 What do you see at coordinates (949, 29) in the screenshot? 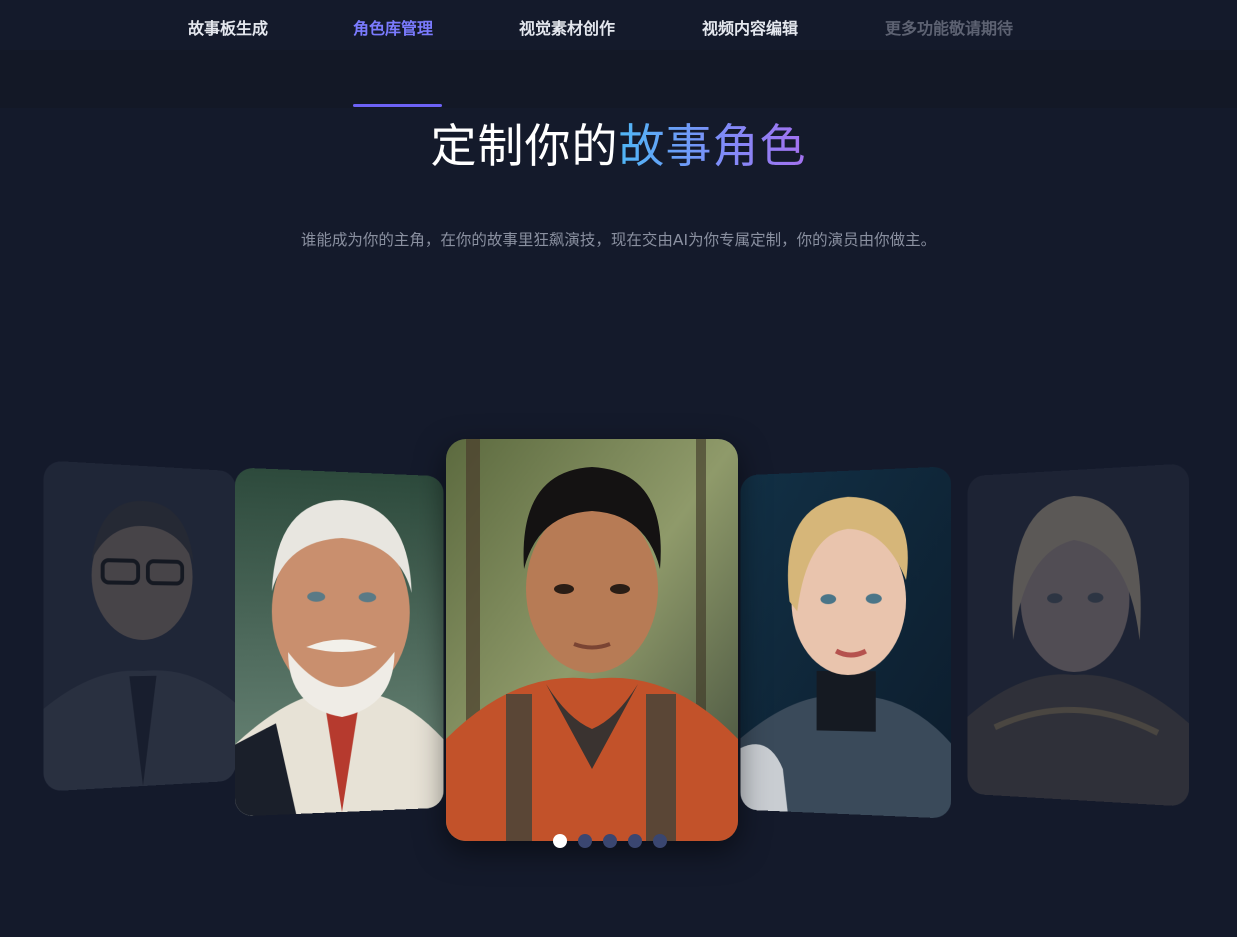
I see `tab-coming-soon: 更多功能敬请期待` at bounding box center [949, 29].